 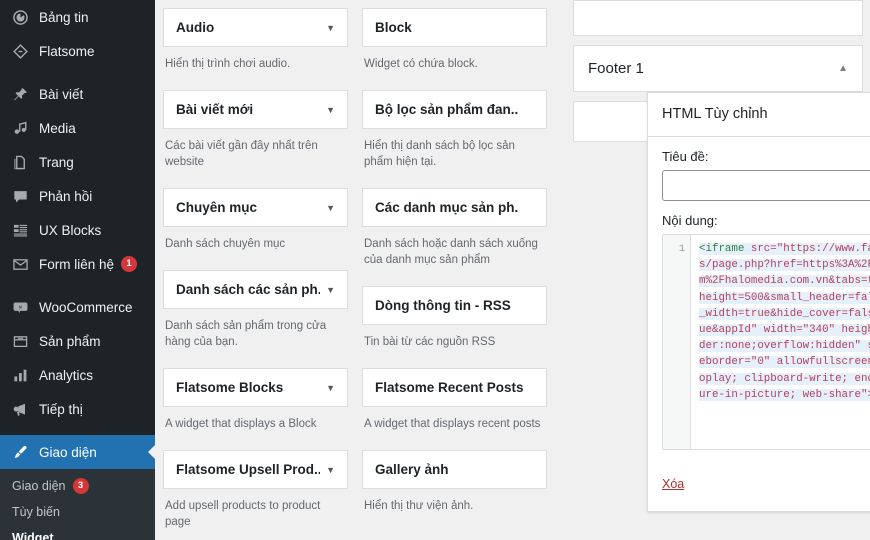 I want to click on megaphone-icon, so click(x=20, y=409).